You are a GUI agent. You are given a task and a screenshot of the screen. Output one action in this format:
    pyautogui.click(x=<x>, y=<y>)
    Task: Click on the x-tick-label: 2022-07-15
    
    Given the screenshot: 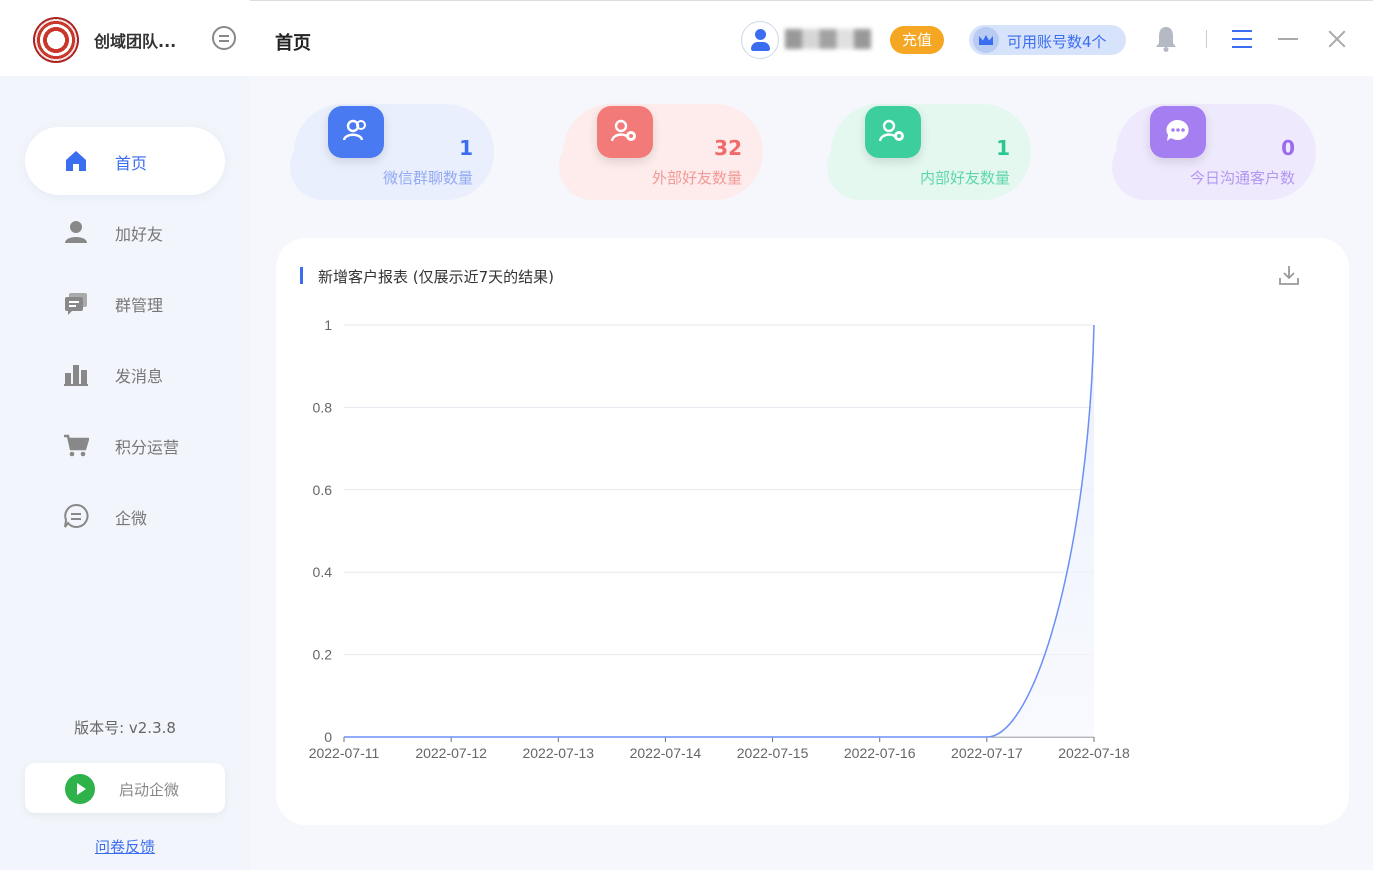 What is the action you would take?
    pyautogui.click(x=773, y=753)
    